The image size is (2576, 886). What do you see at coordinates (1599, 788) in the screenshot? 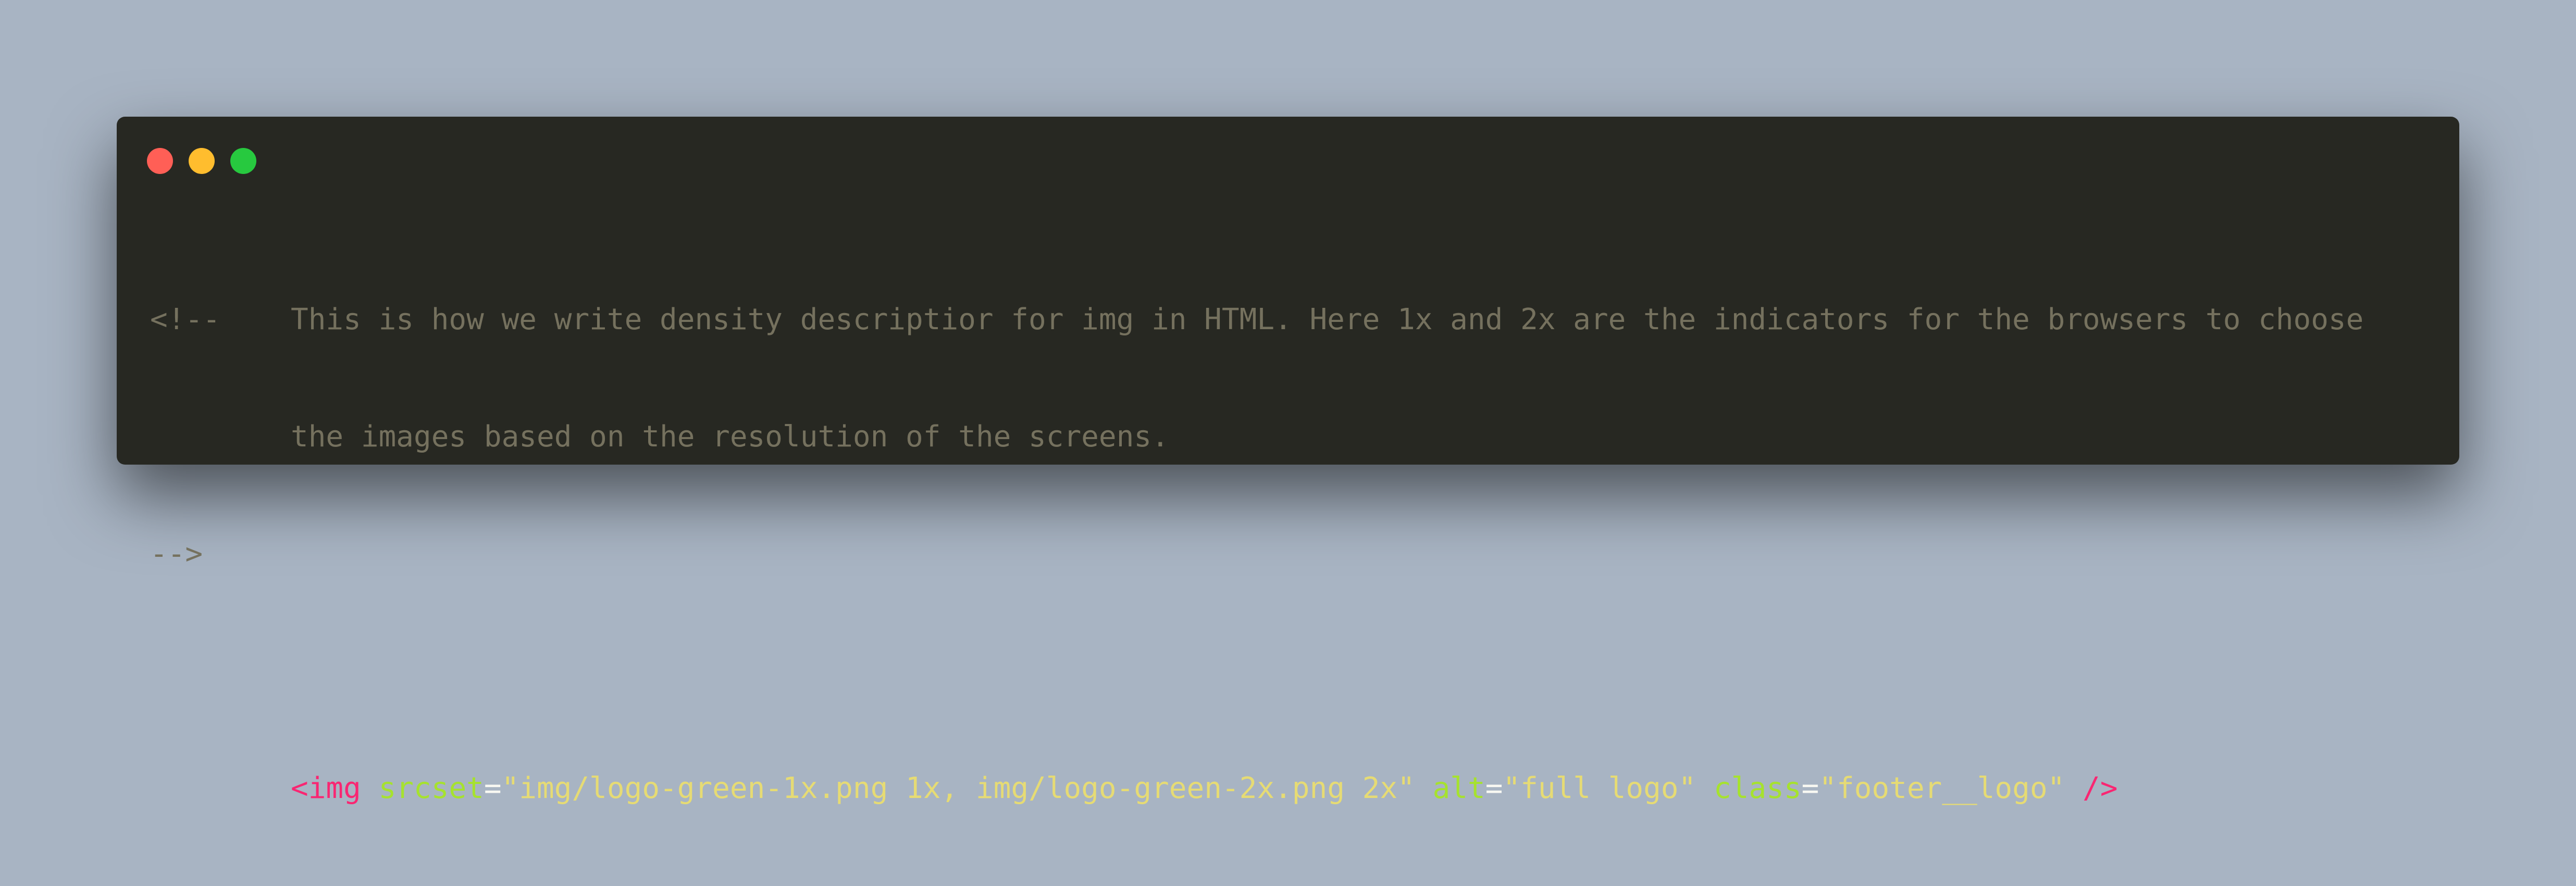
I see `attr-alt-value: "full logo"` at bounding box center [1599, 788].